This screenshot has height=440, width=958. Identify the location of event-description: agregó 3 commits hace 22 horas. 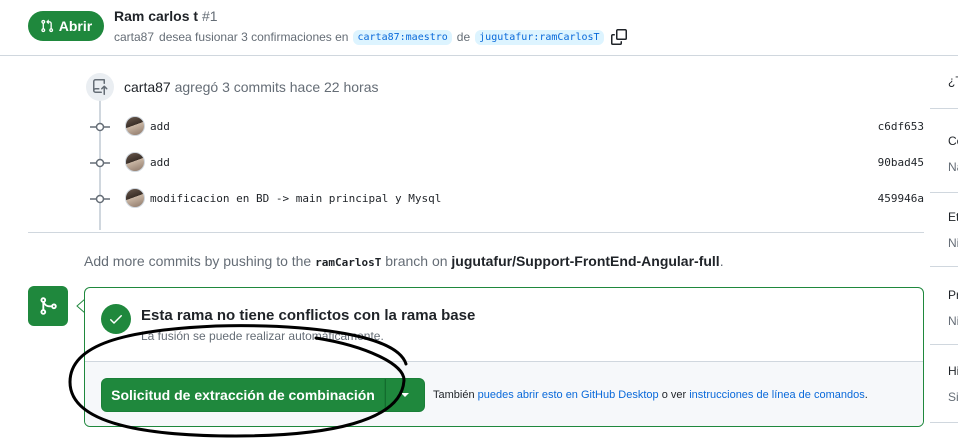
(276, 87).